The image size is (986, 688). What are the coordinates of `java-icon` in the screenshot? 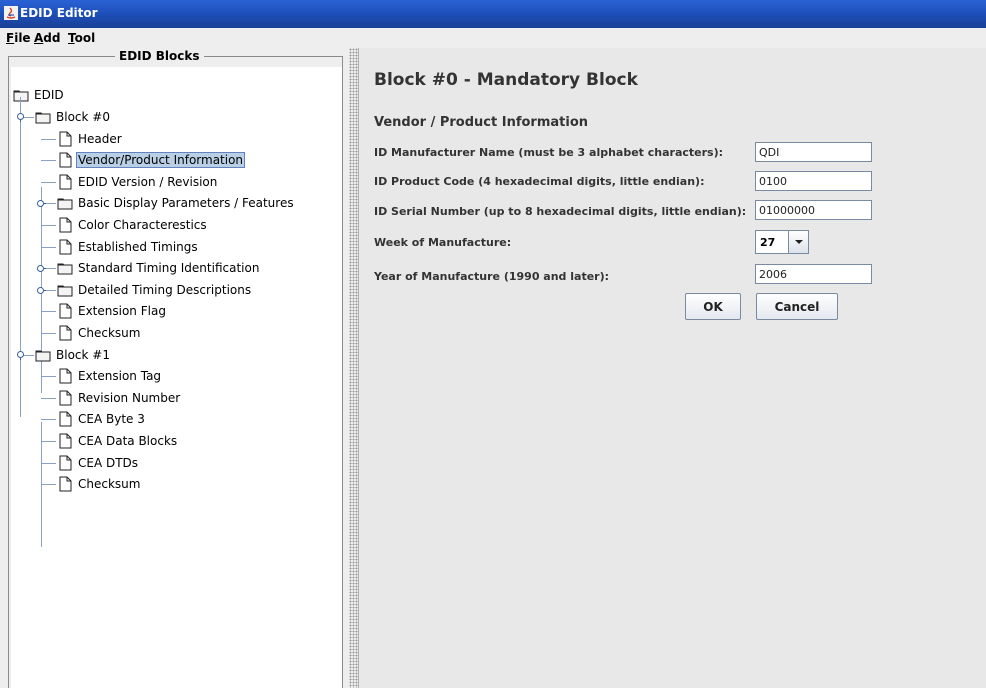 It's located at (11, 13).